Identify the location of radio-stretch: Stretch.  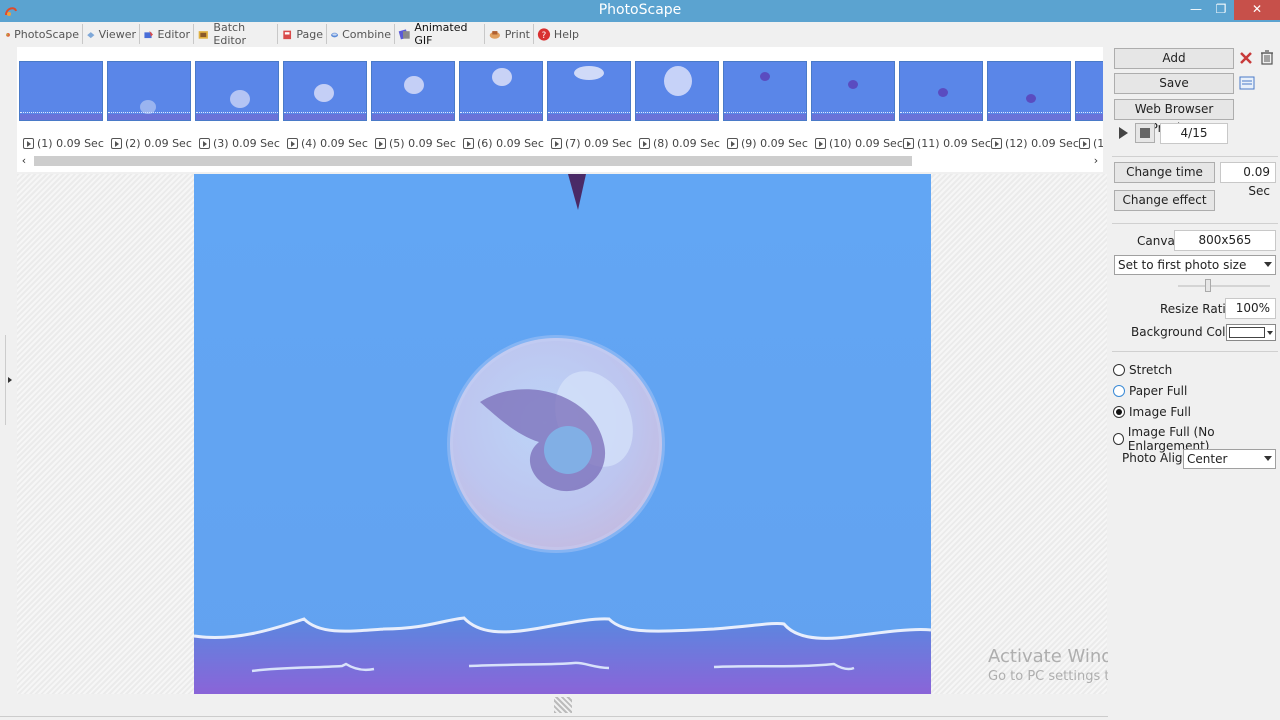
(1142, 370).